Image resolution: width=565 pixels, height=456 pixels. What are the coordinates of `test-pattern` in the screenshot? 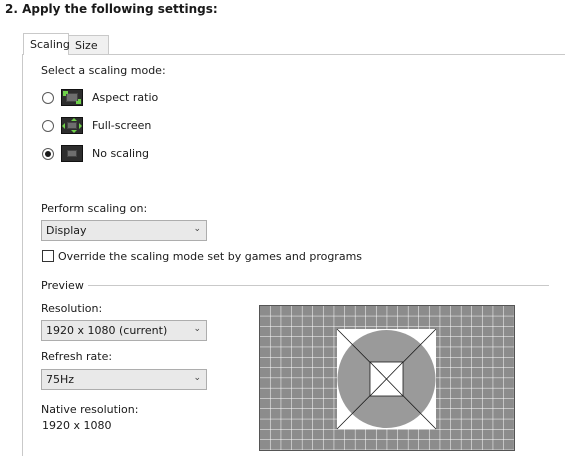 It's located at (387, 378).